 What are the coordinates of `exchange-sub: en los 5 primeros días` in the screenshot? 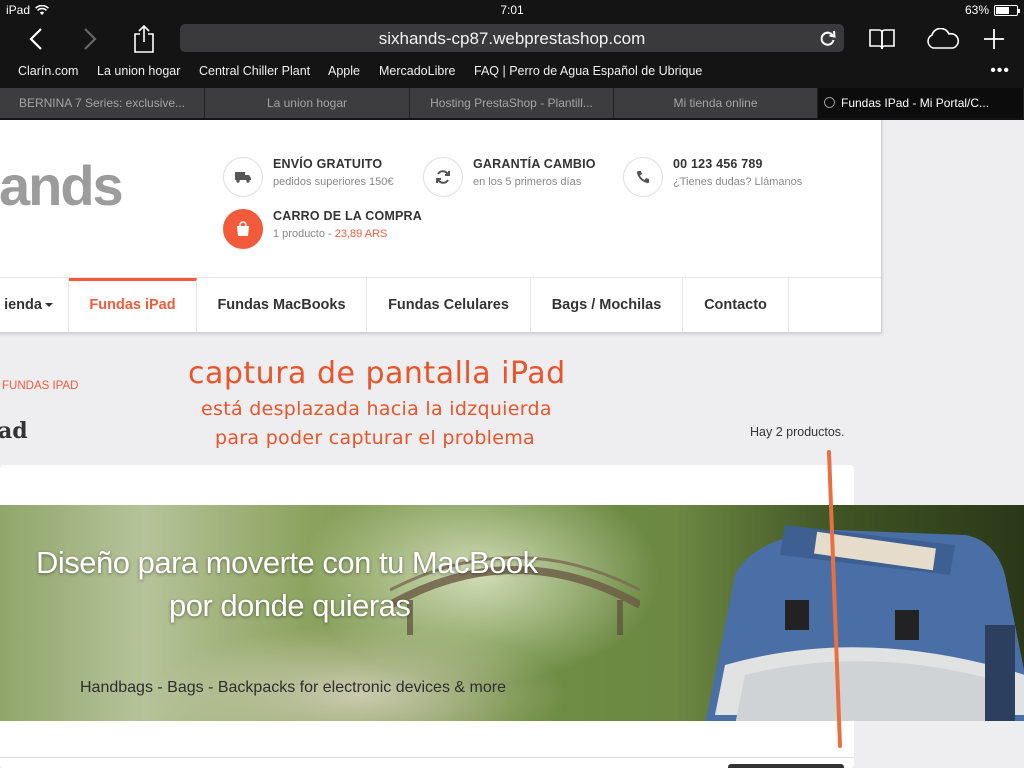 It's located at (527, 182).